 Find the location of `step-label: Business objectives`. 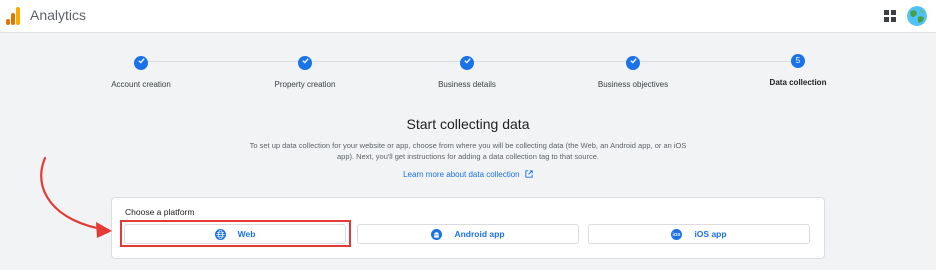

step-label: Business objectives is located at coordinates (633, 84).